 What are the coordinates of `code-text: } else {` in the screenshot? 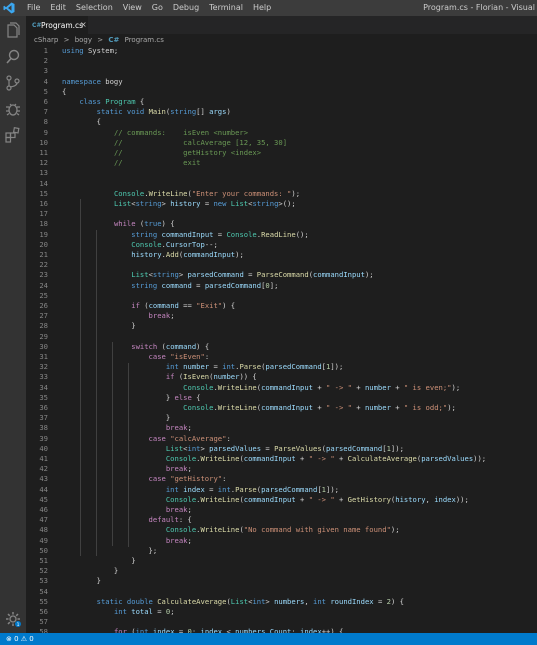 It's located at (131, 398).